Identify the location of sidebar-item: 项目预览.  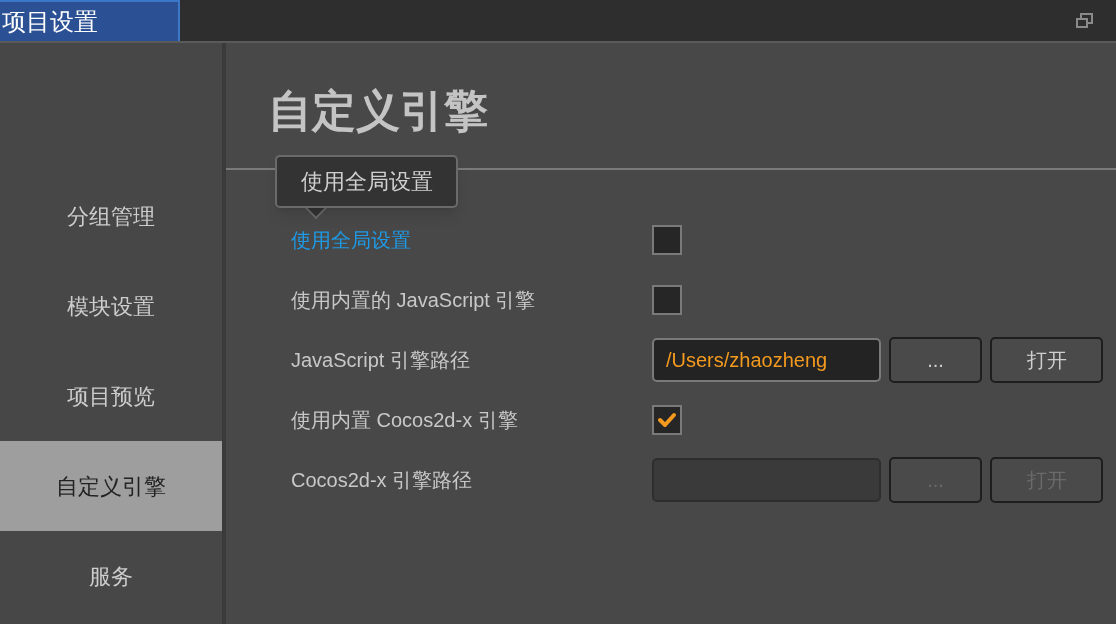
(111, 396).